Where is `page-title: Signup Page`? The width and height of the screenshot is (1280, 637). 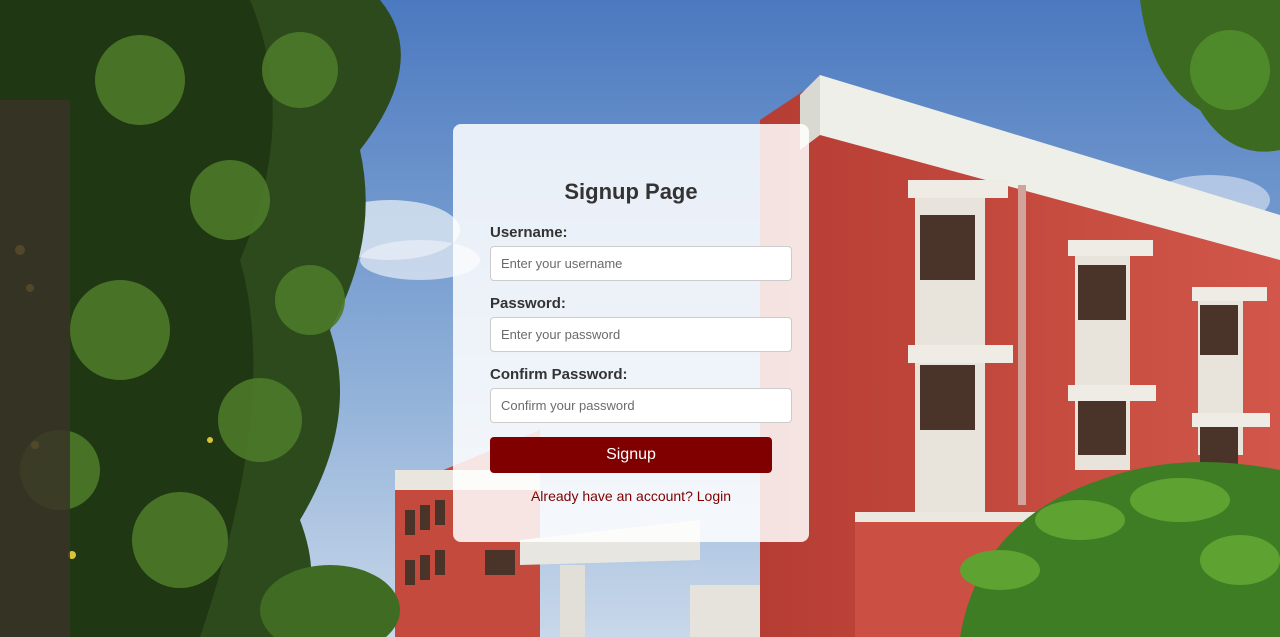 page-title: Signup Page is located at coordinates (631, 191).